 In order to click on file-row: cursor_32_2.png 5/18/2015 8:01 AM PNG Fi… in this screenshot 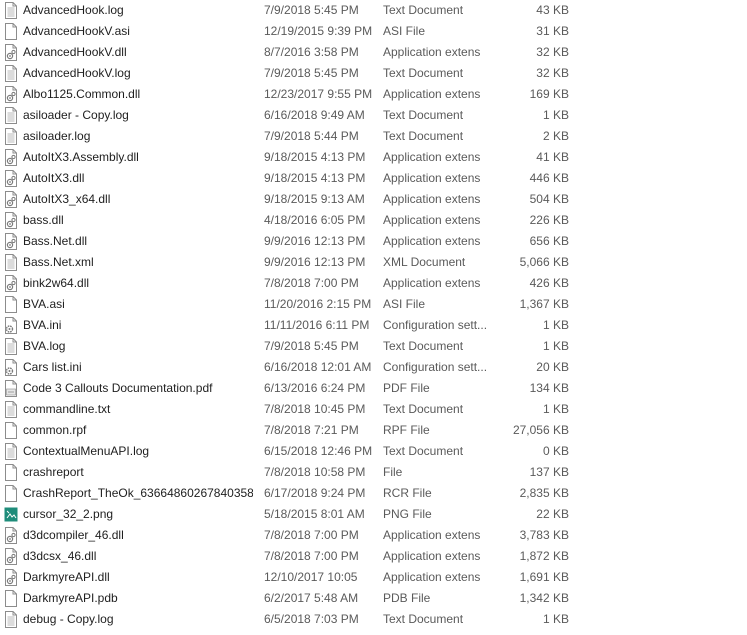, I will do `click(300, 514)`.